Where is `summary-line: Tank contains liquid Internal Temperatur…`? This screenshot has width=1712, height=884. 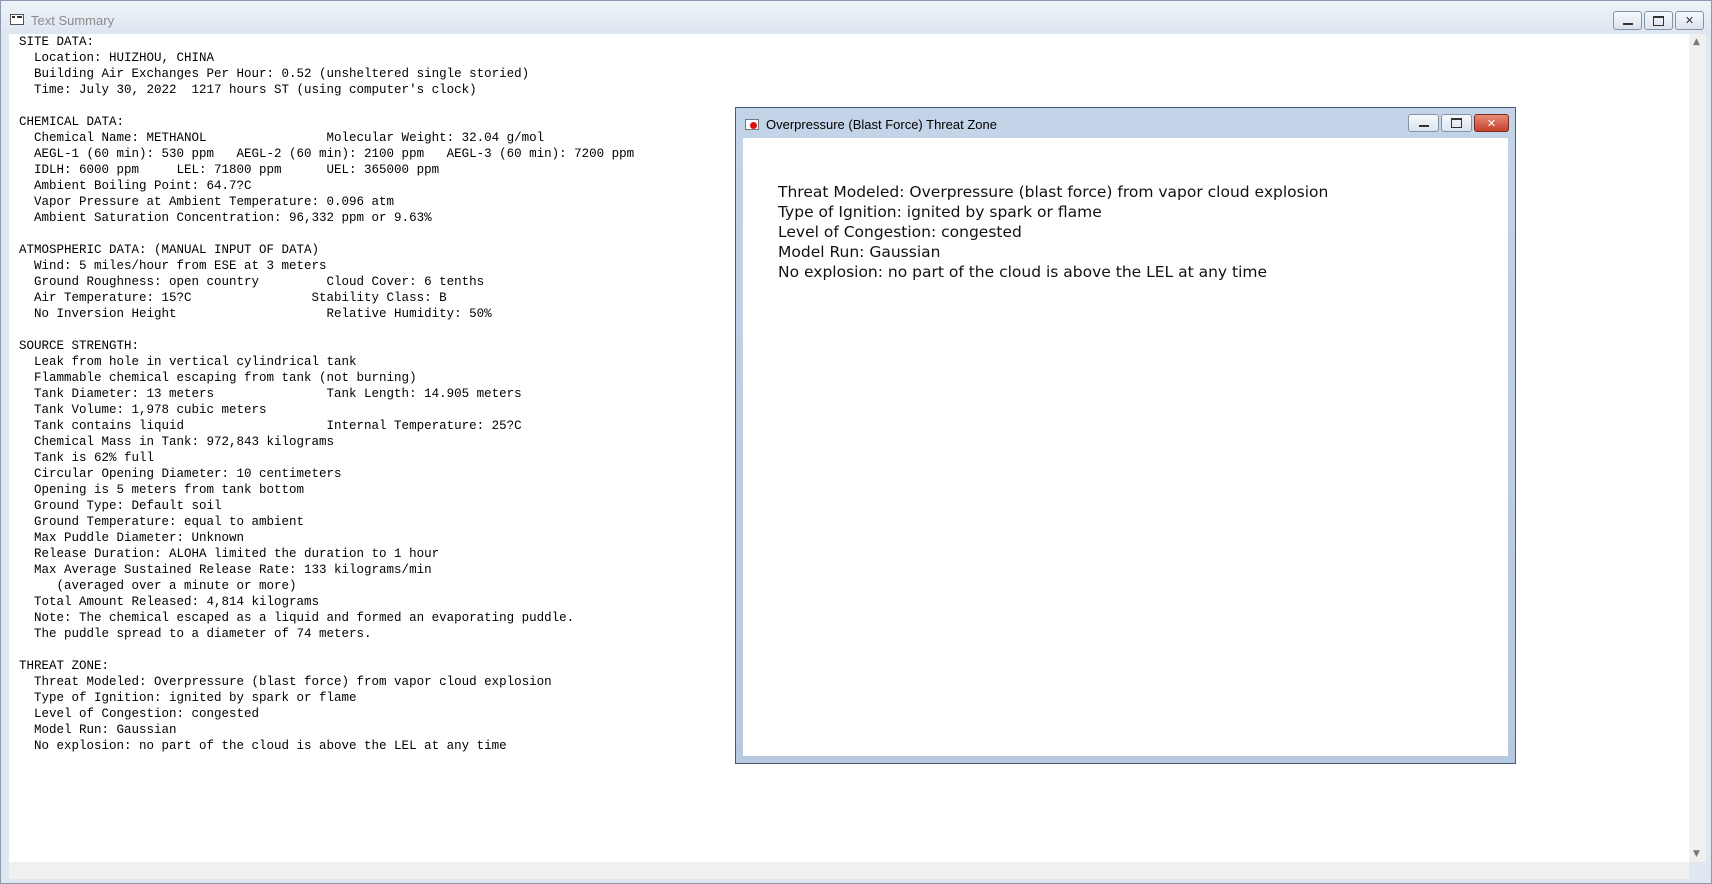 summary-line: Tank contains liquid Internal Temperatur… is located at coordinates (270, 426).